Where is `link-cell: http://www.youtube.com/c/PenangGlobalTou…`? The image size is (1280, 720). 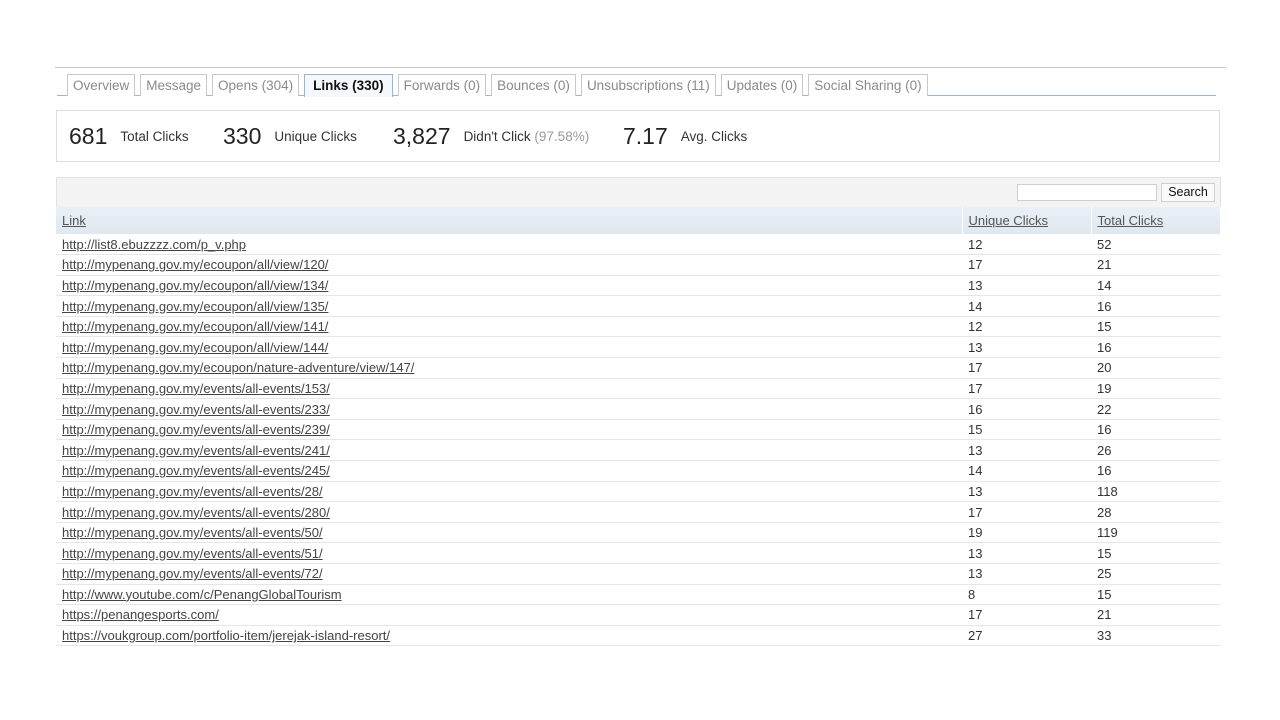 link-cell: http://www.youtube.com/c/PenangGlobalTou… is located at coordinates (509, 594).